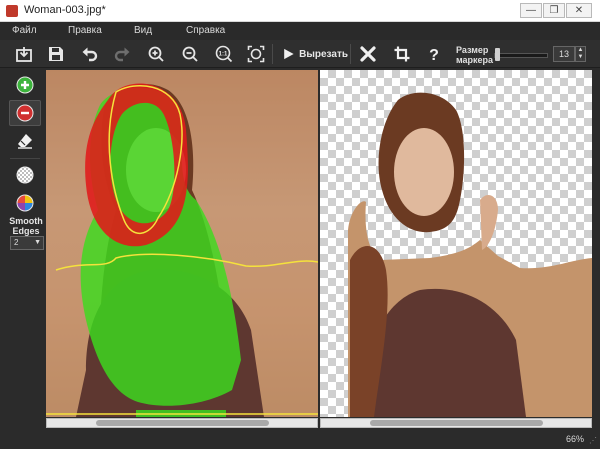  I want to click on redo-icon, so click(122, 54).